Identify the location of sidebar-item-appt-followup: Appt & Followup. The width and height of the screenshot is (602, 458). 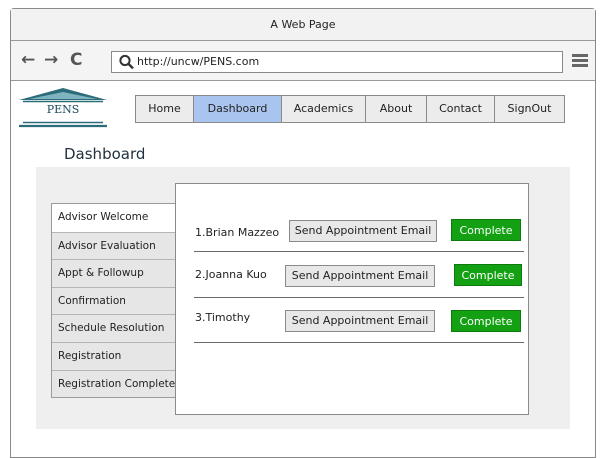
(113, 273).